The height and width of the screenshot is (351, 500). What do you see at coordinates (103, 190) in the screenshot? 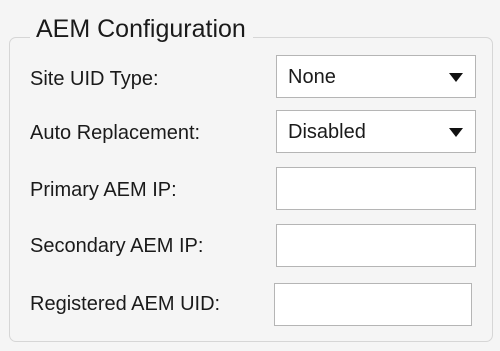
I see `primary-aem-ip-label: Primary AEM IP:` at bounding box center [103, 190].